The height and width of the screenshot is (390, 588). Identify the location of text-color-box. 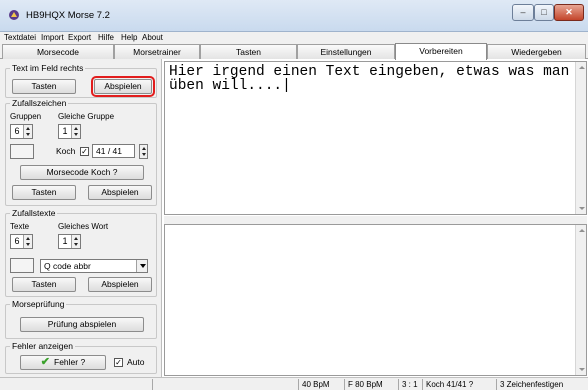
(22, 265).